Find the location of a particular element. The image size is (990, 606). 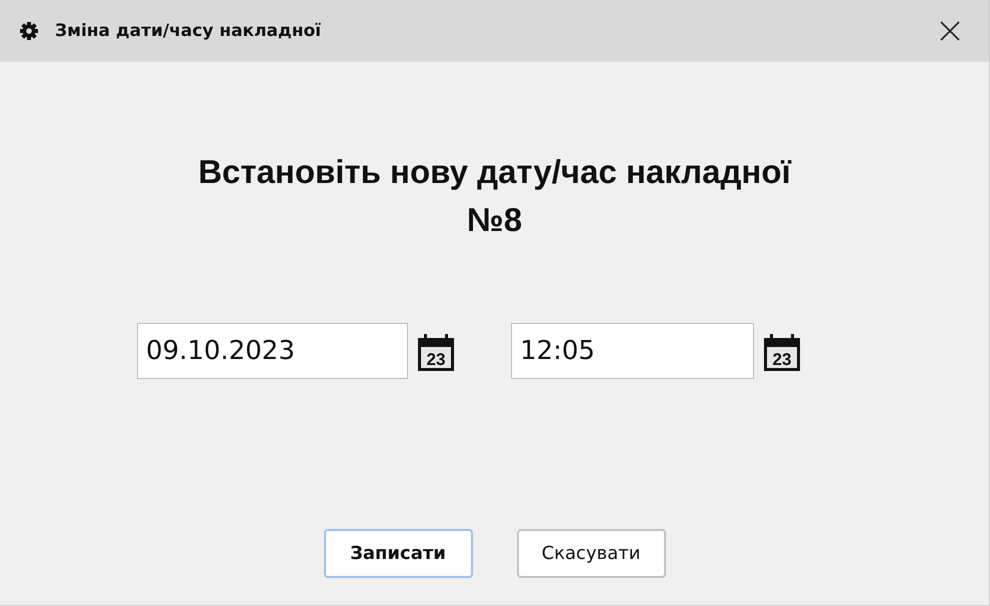

heading: №8 is located at coordinates (494, 220).